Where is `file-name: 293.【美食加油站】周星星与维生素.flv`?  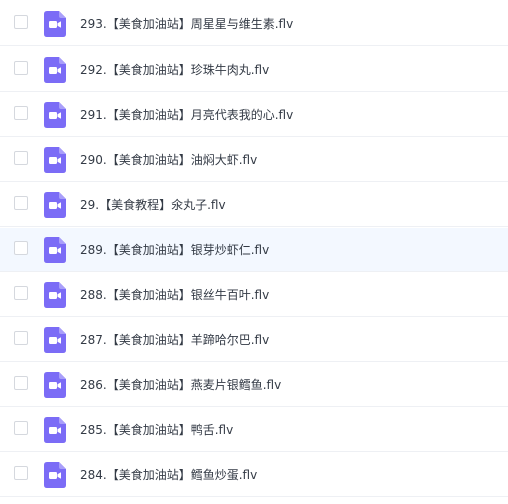
file-name: 293.【美食加油站】周星星与维生素.flv is located at coordinates (186, 24).